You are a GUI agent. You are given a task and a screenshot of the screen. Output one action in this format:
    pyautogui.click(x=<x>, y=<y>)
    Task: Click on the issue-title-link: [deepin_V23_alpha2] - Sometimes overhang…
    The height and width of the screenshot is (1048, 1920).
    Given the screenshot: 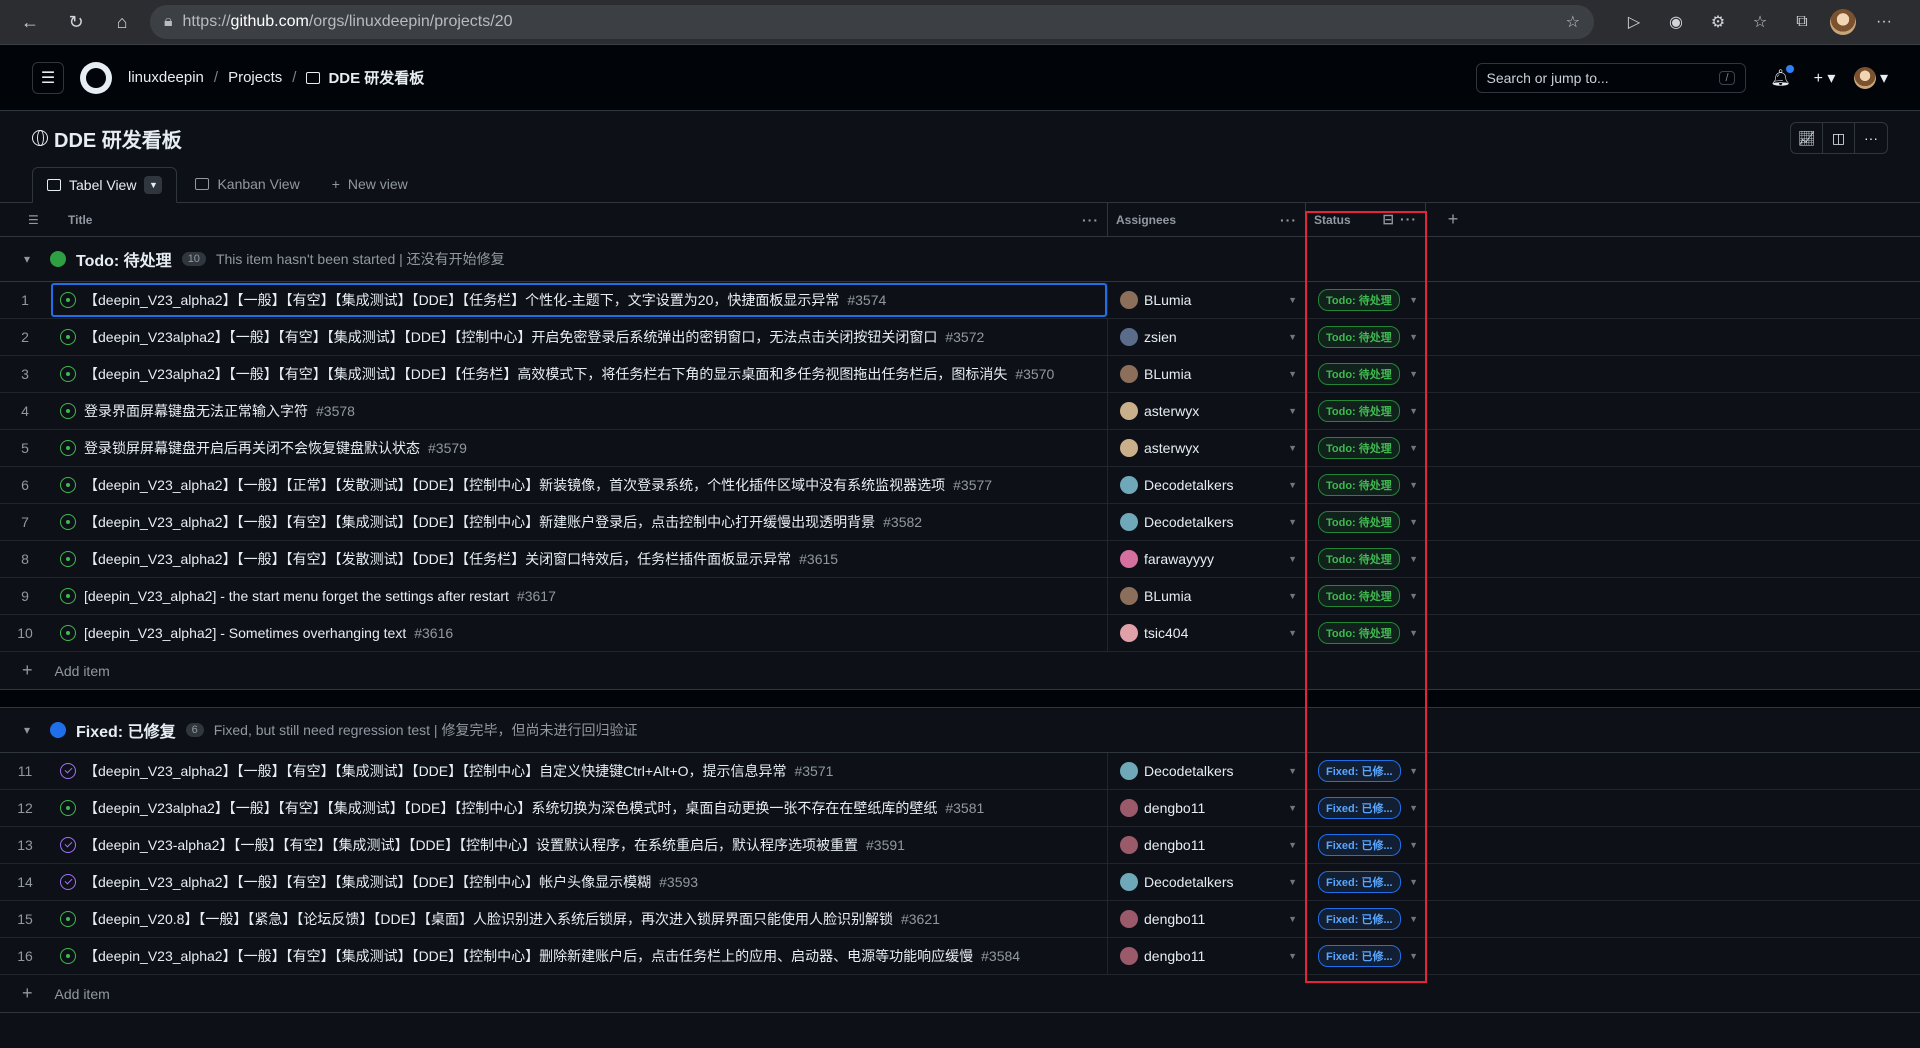 What is the action you would take?
    pyautogui.click(x=245, y=633)
    